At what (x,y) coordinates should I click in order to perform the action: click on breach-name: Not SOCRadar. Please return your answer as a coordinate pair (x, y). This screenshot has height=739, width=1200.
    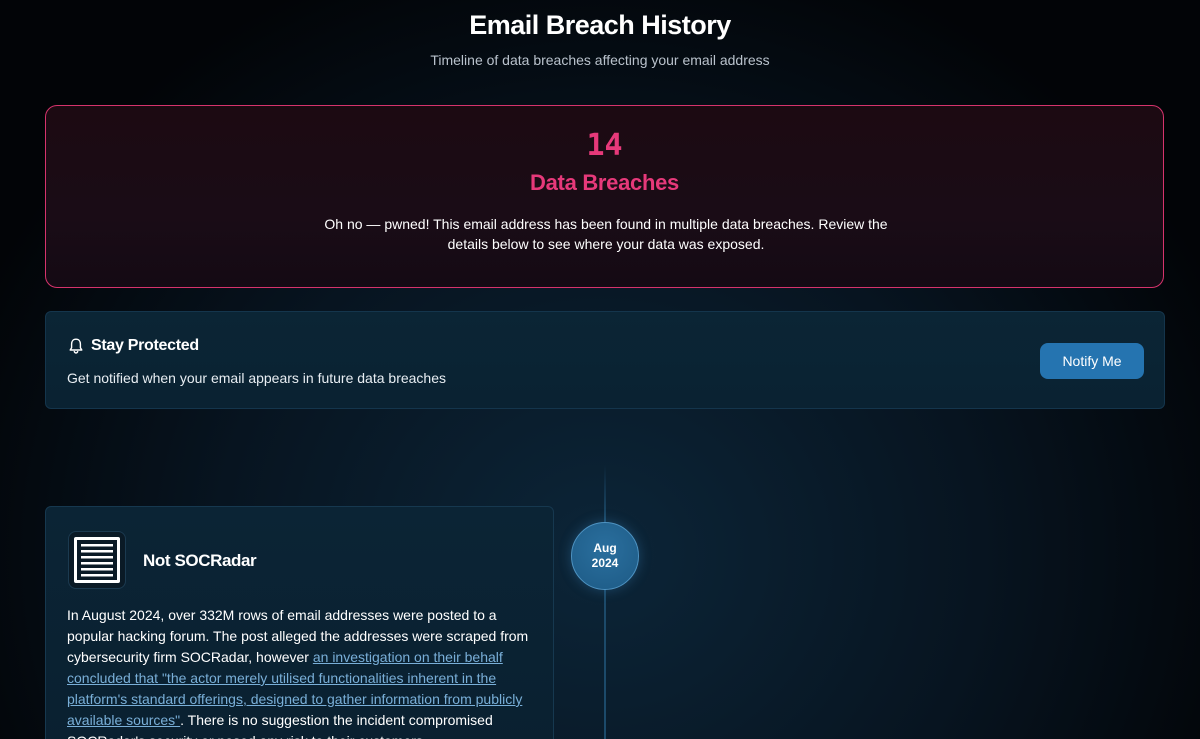
    Looking at the image, I should click on (200, 560).